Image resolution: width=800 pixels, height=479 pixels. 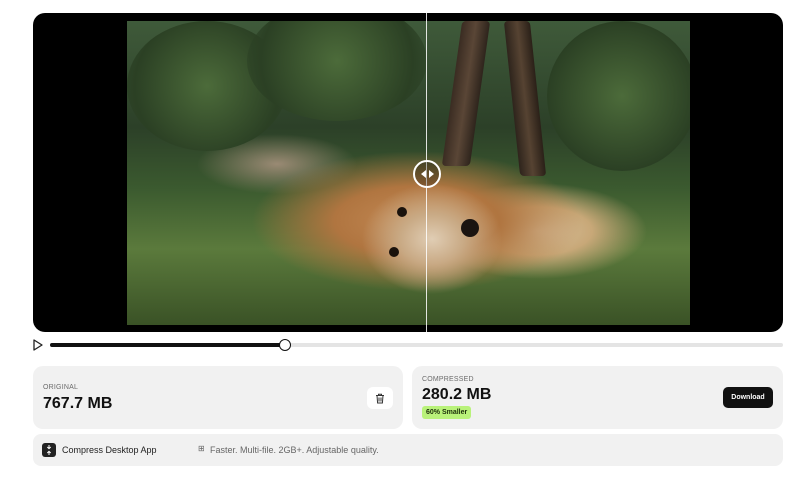 What do you see at coordinates (78, 403) in the screenshot?
I see `original-size: 767.7 MB` at bounding box center [78, 403].